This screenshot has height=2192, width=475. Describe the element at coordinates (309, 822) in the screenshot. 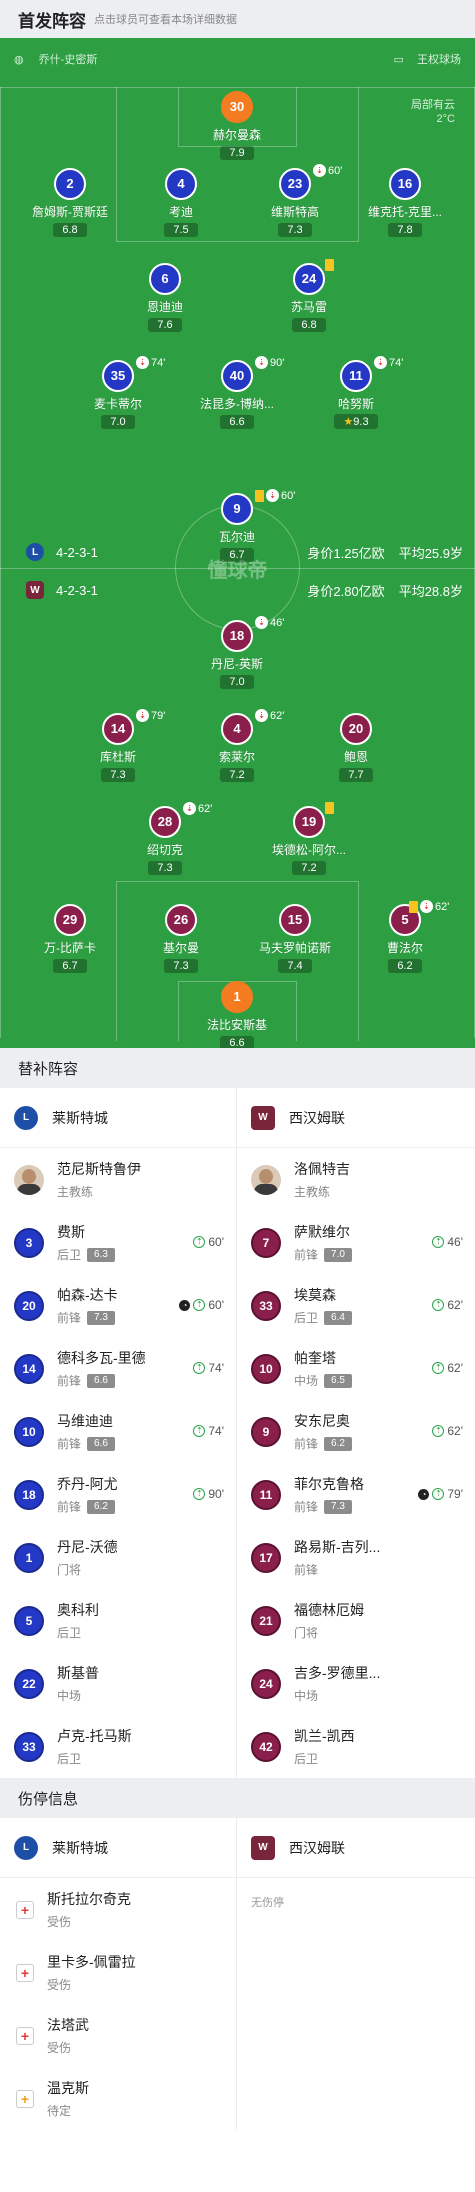

I see `shirt-number: 19` at that location.